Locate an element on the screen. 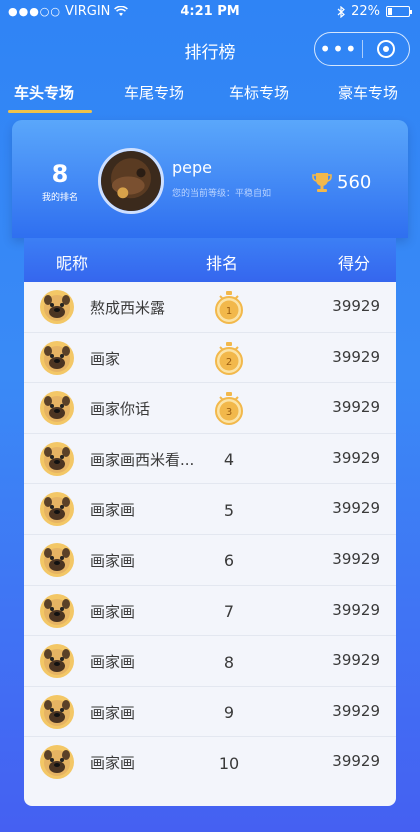 The width and height of the screenshot is (420, 832). my-rank-card: 8 我的排名 pepe 您的当前等级：平稳自如 560 is located at coordinates (210, 179).